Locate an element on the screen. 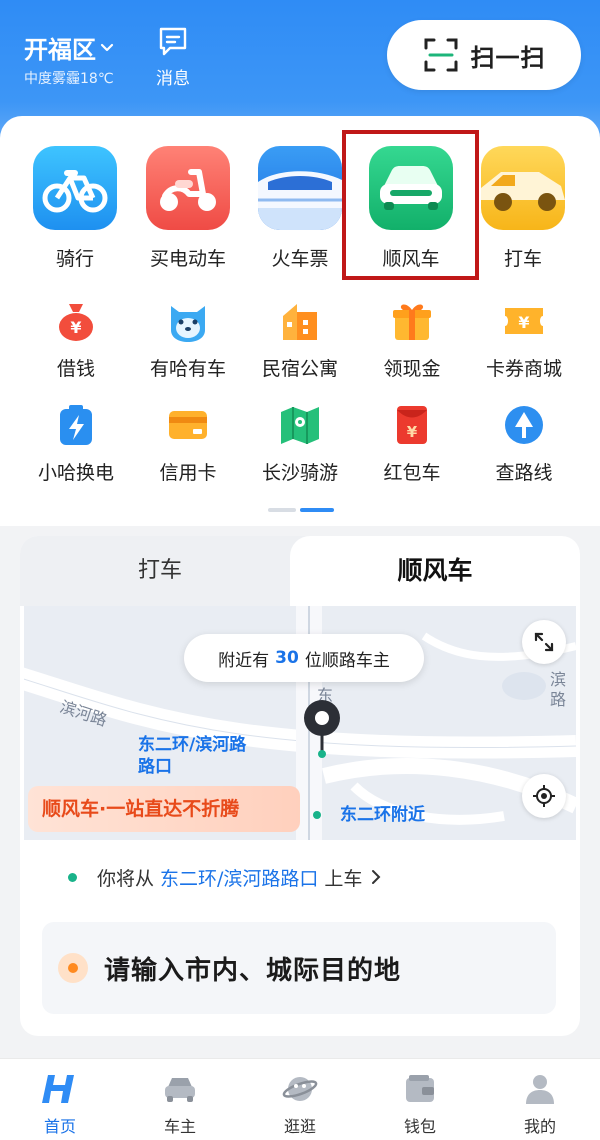 The width and height of the screenshot is (600, 1140). service-label: 信用卡 is located at coordinates (188, 473).